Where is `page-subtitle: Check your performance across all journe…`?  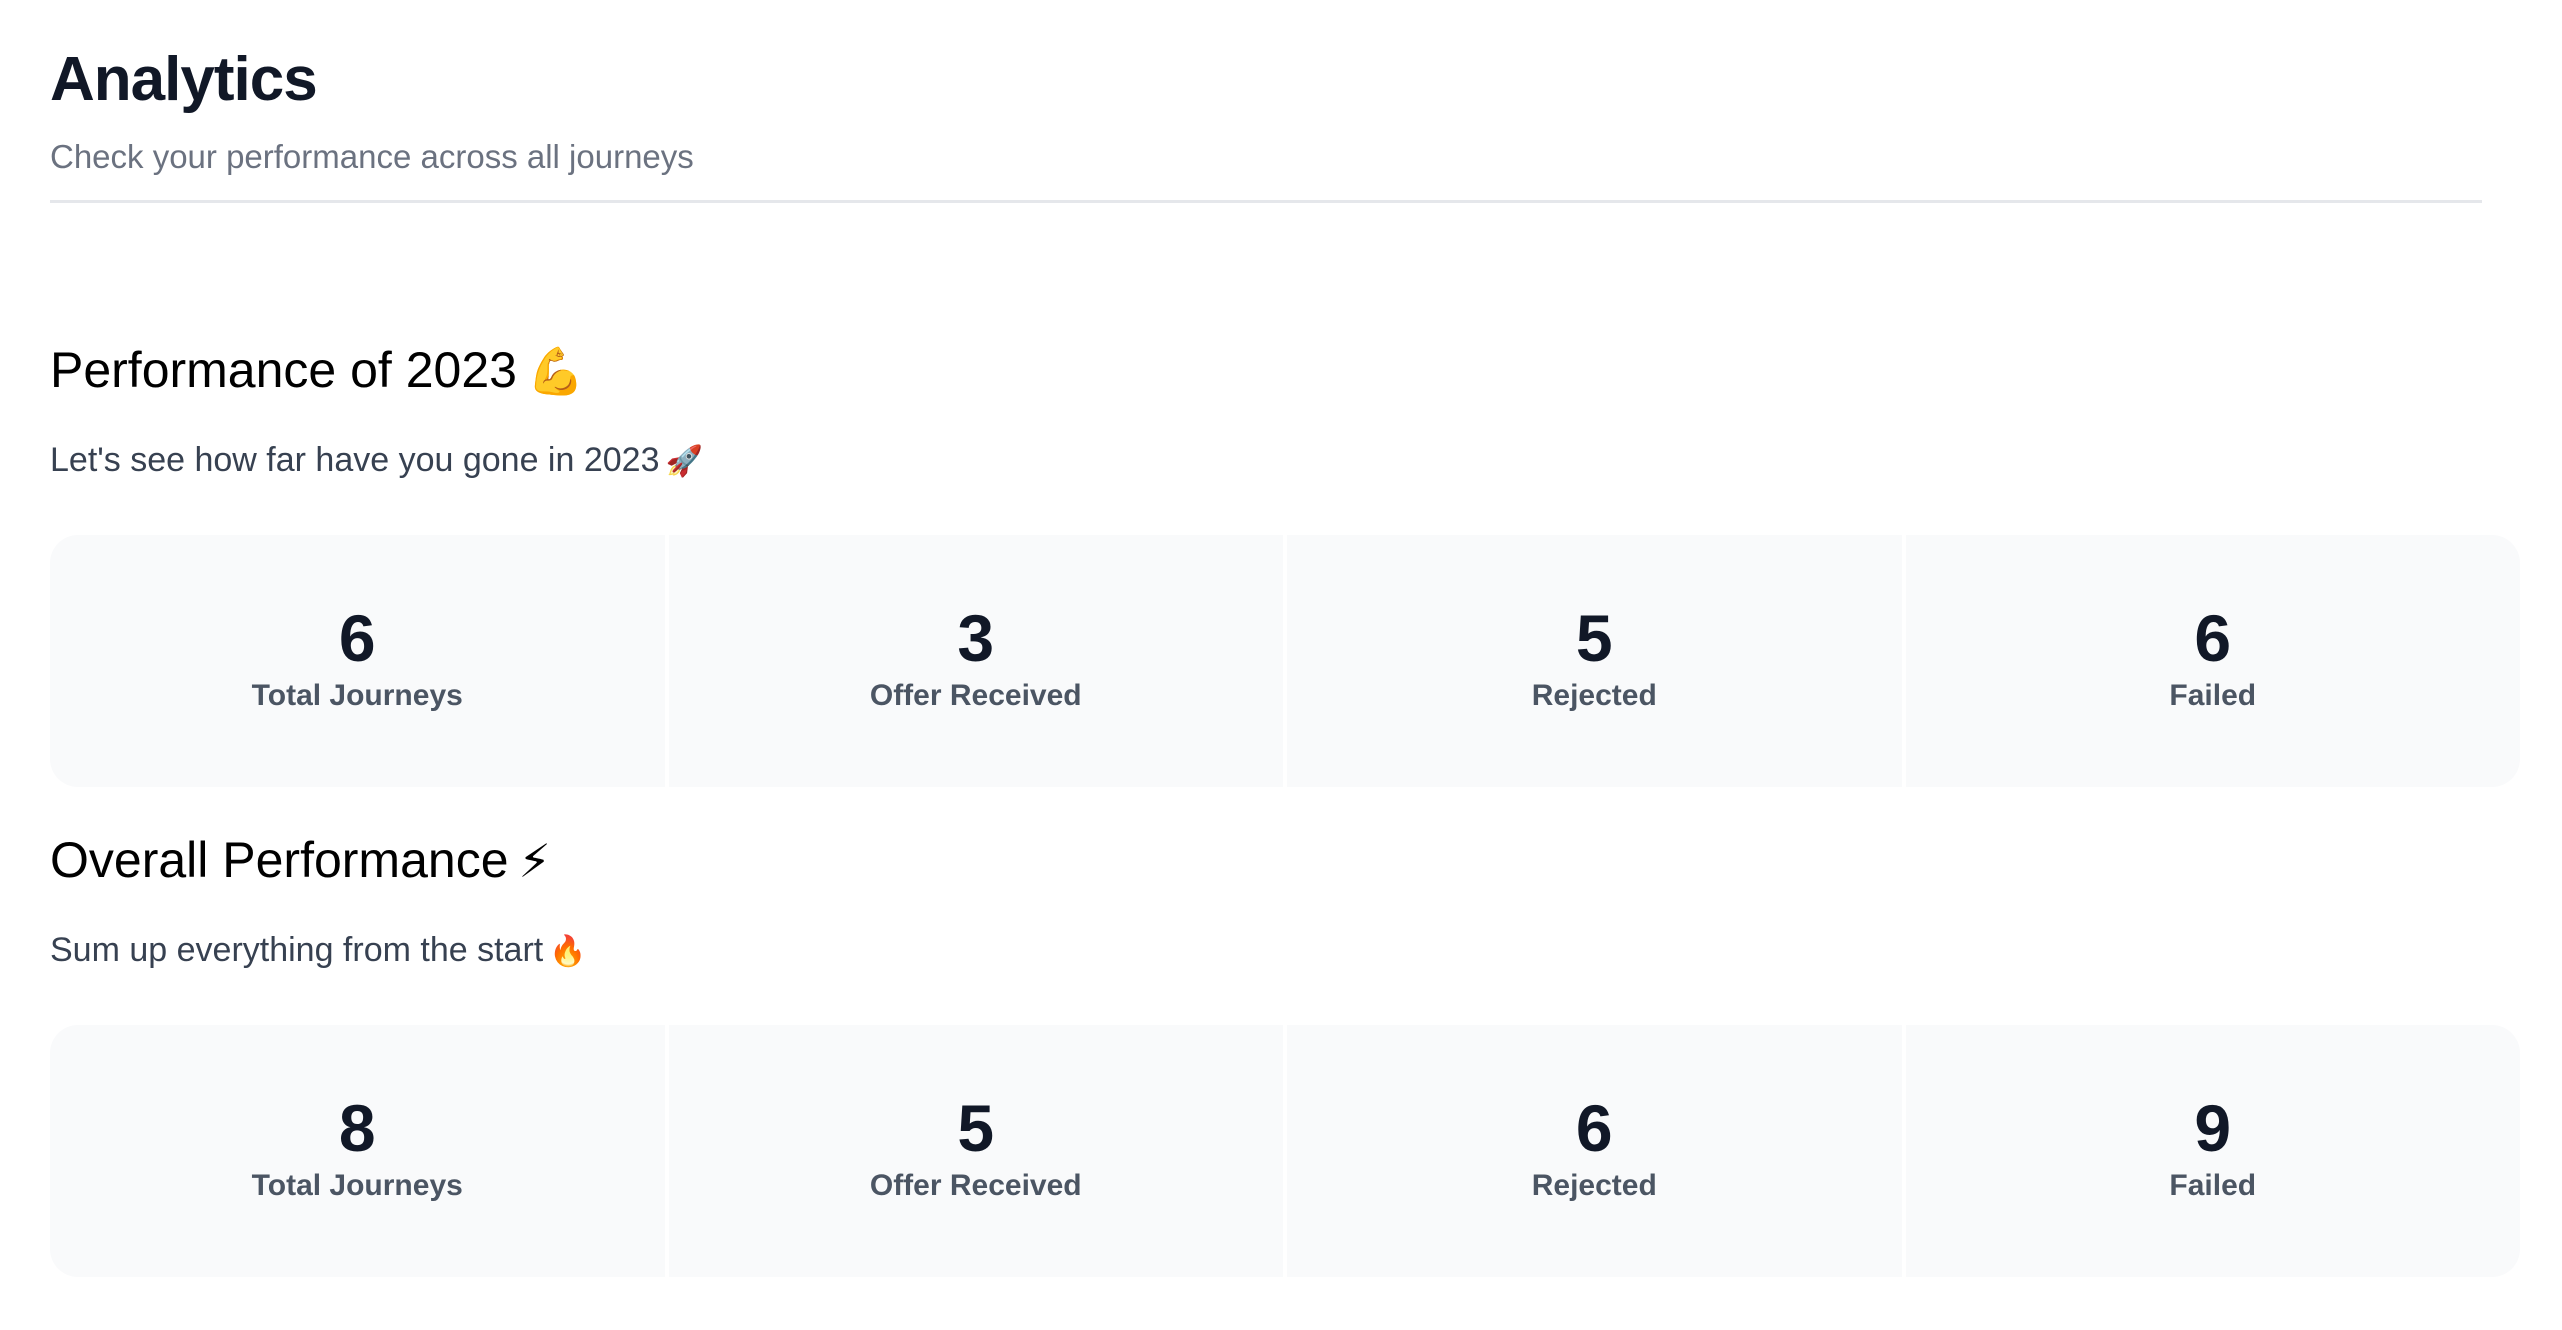
page-subtitle: Check your performance across all journe… is located at coordinates (372, 156).